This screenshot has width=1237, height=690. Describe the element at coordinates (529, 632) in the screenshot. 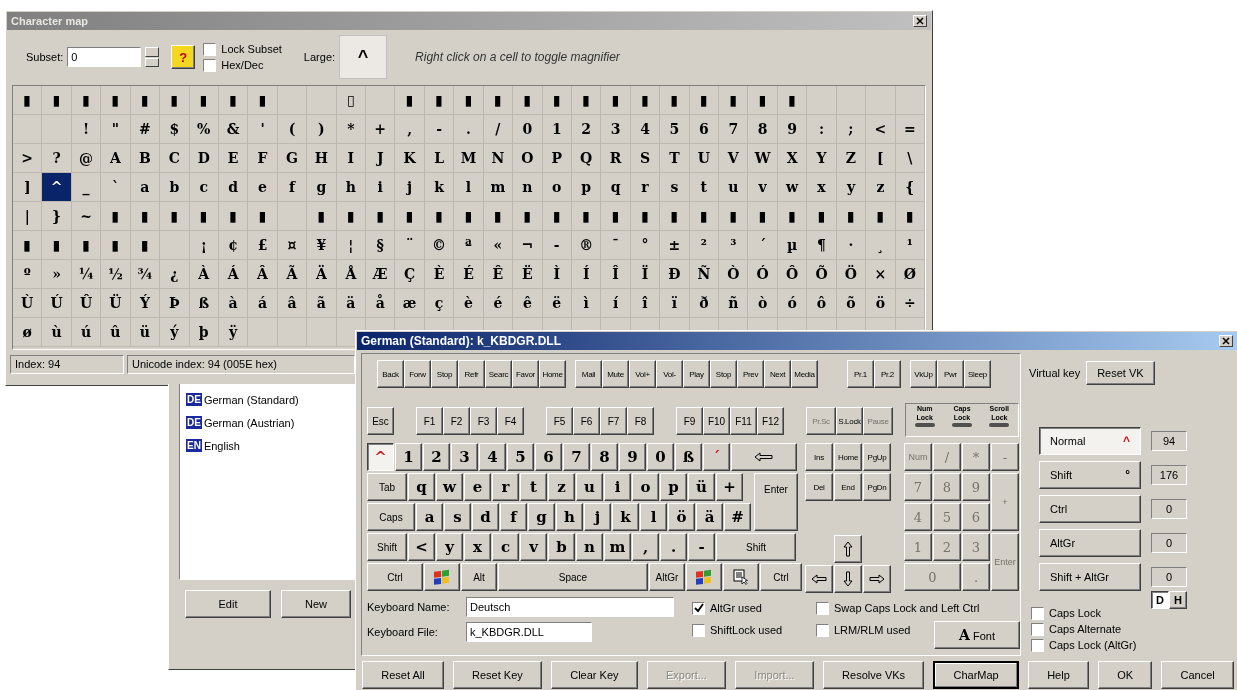

I see `keyboard-file-field: k_KBDGR.DLL` at that location.